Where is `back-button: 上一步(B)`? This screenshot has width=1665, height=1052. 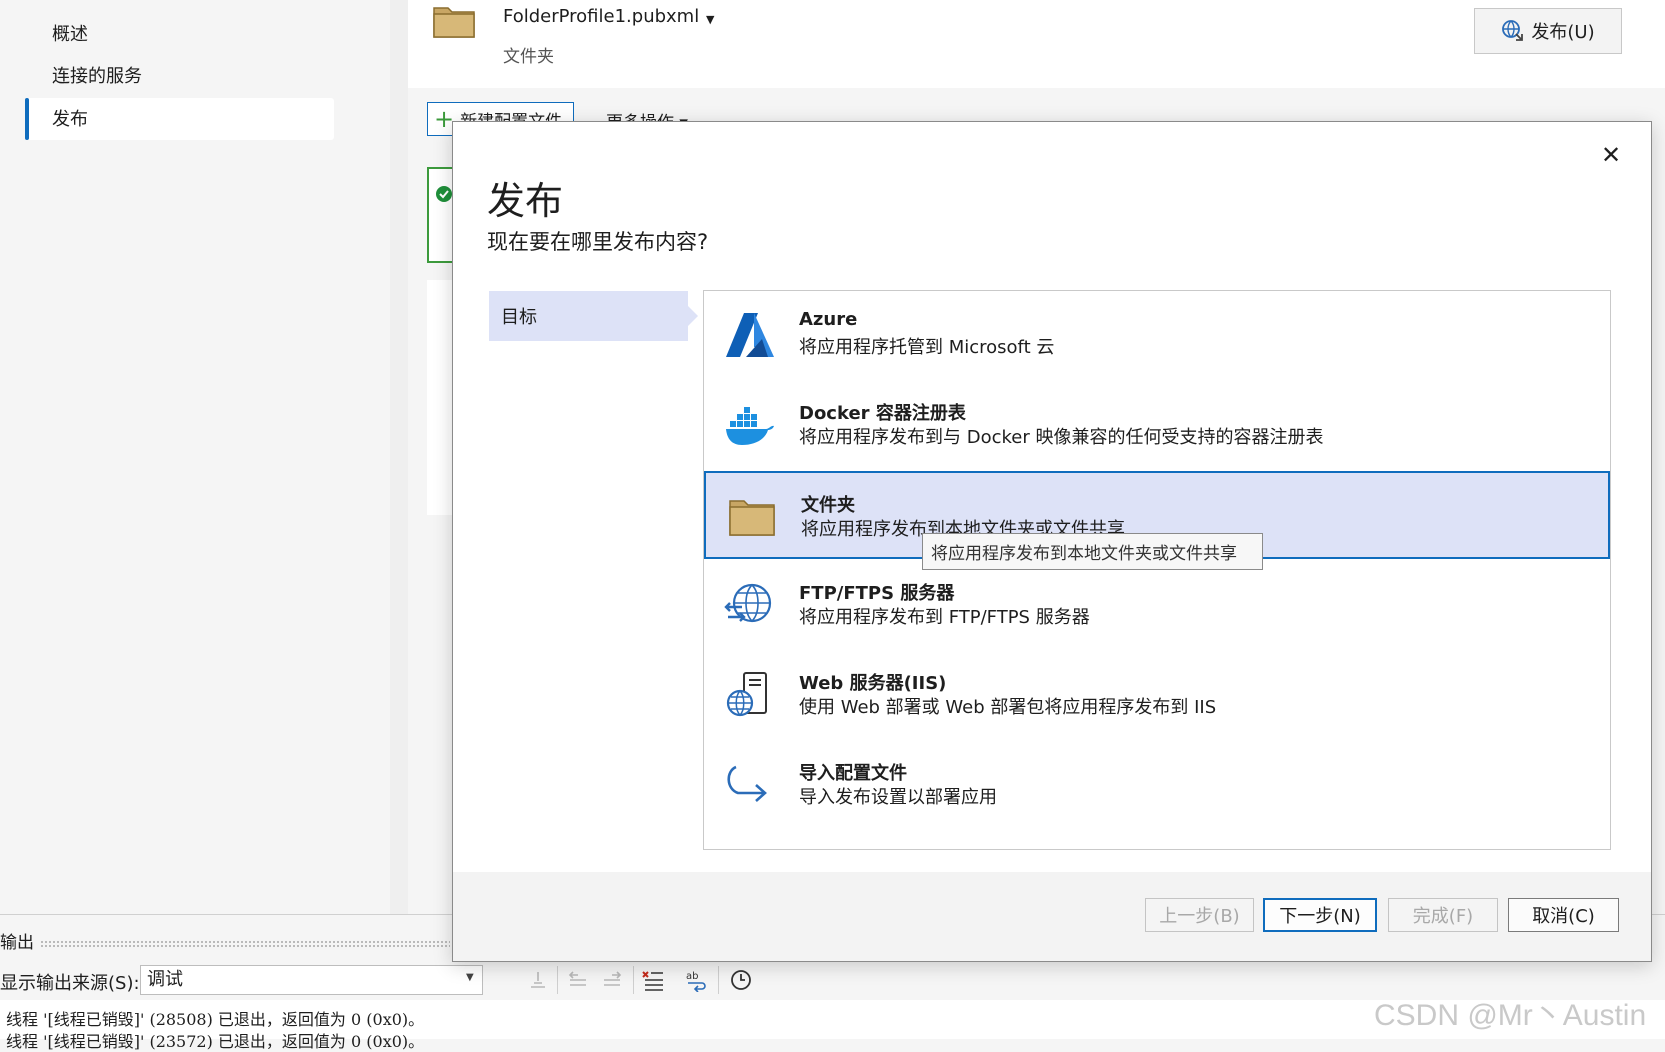 back-button: 上一步(B) is located at coordinates (1199, 915).